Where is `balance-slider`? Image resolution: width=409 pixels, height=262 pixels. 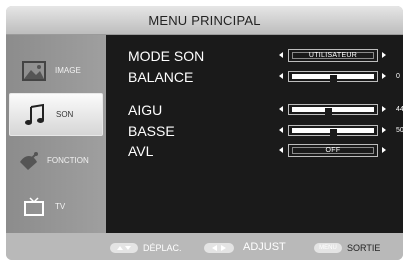 balance-slider is located at coordinates (333, 76).